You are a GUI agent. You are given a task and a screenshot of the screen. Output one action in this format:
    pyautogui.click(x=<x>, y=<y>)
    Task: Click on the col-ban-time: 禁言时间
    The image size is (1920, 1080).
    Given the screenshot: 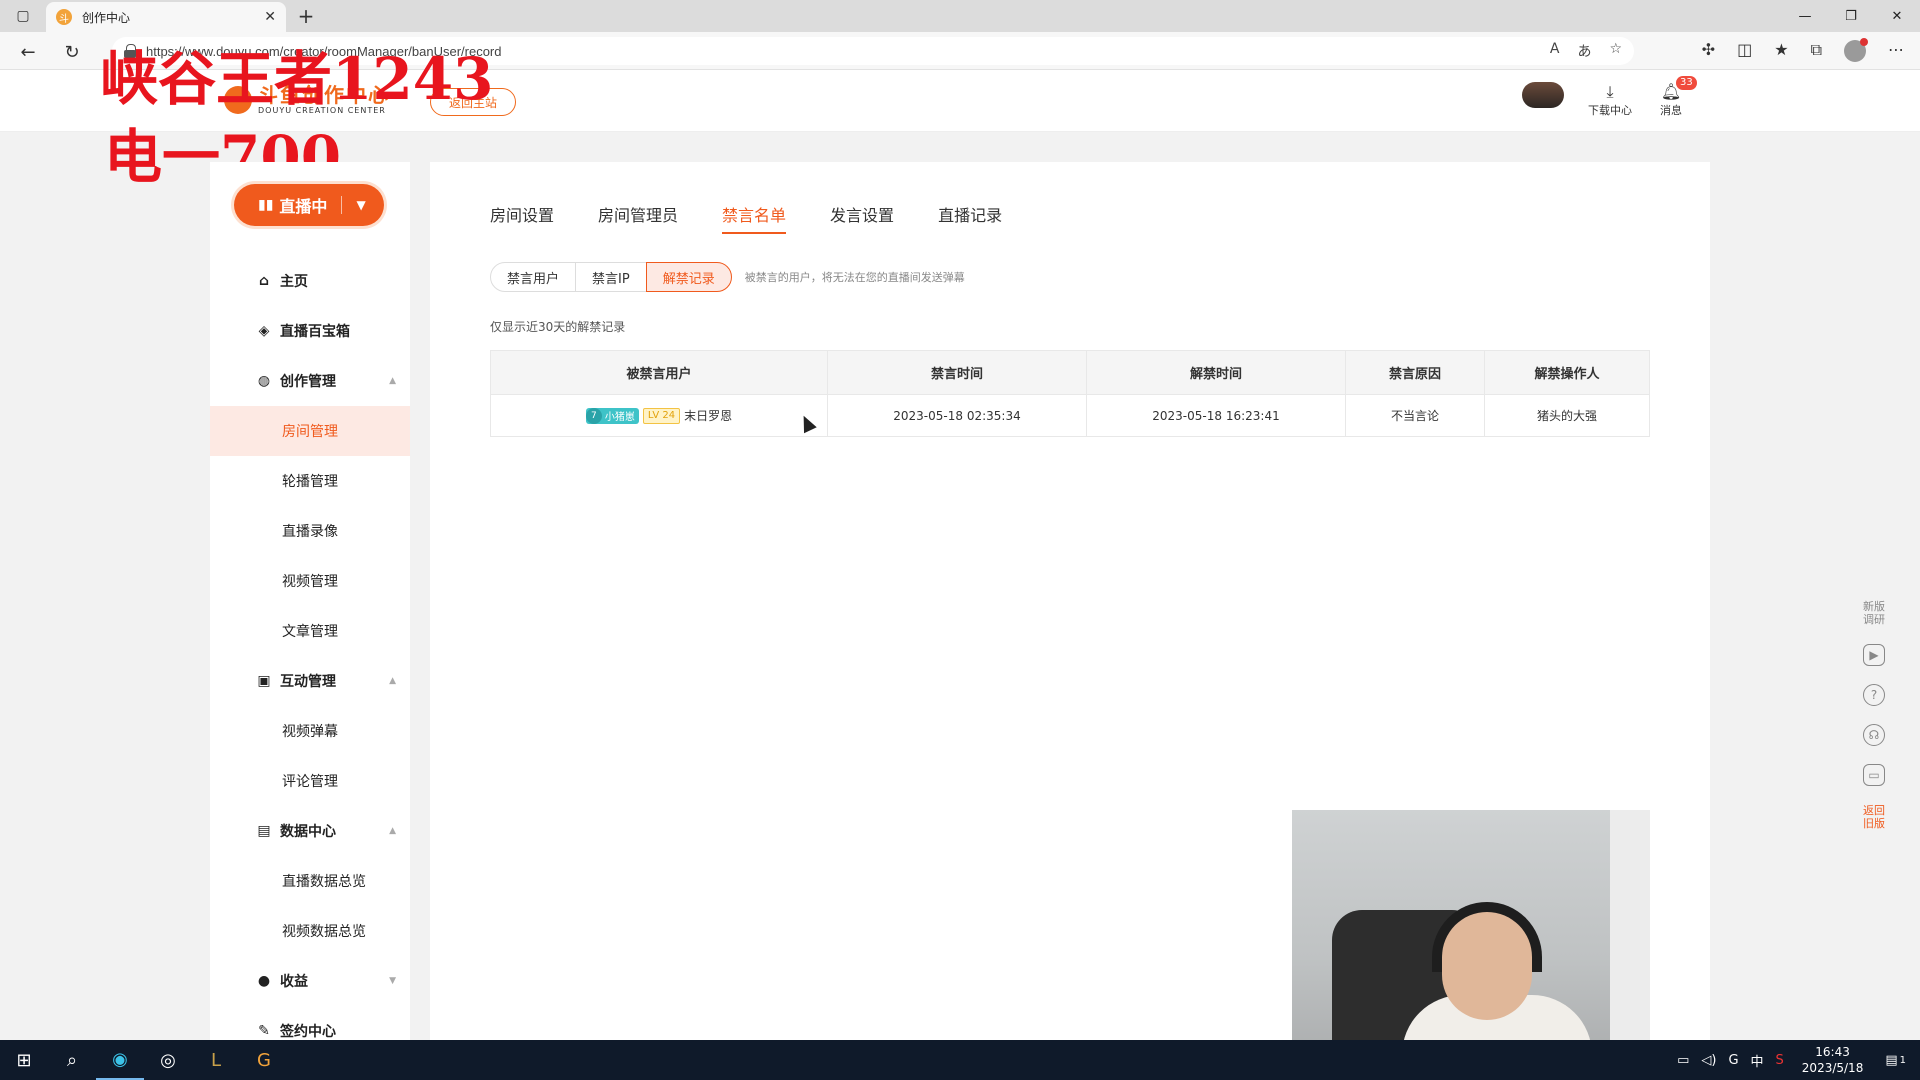 What is the action you would take?
    pyautogui.click(x=957, y=372)
    